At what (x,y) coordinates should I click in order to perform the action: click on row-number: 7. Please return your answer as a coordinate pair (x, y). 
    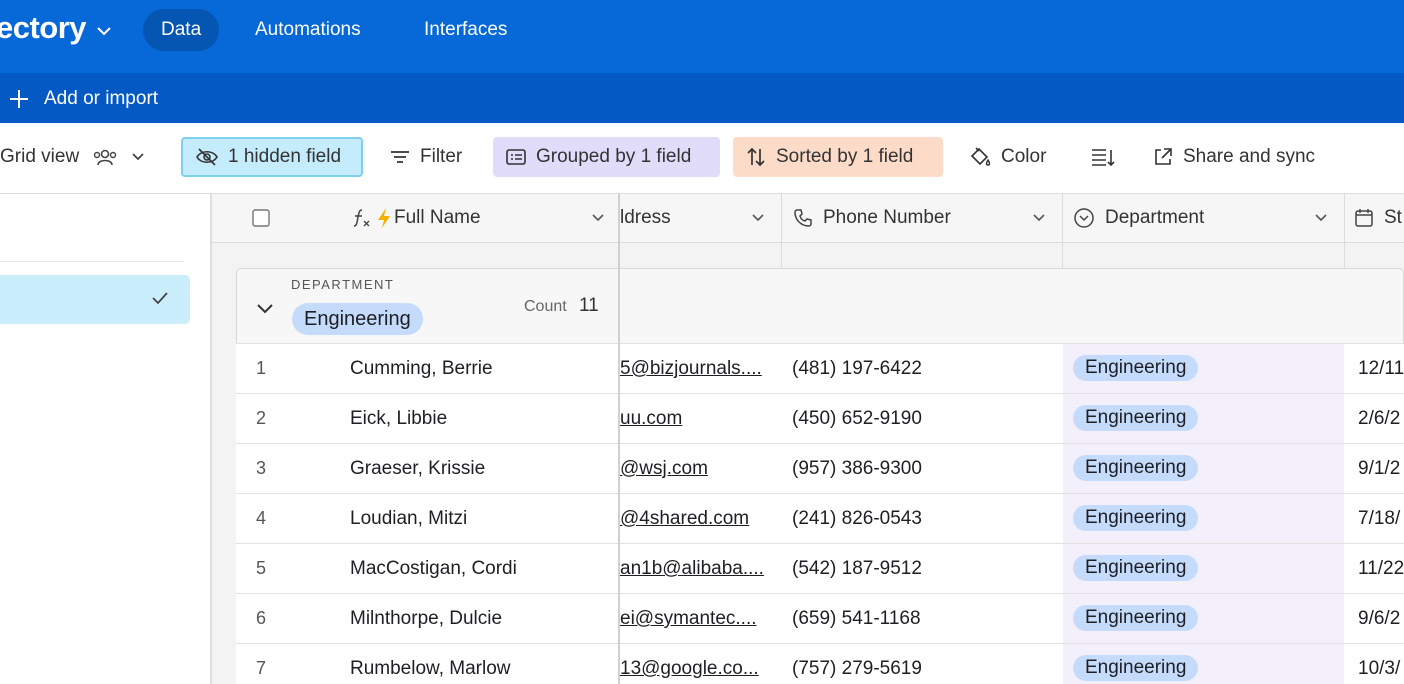
    Looking at the image, I should click on (261, 668).